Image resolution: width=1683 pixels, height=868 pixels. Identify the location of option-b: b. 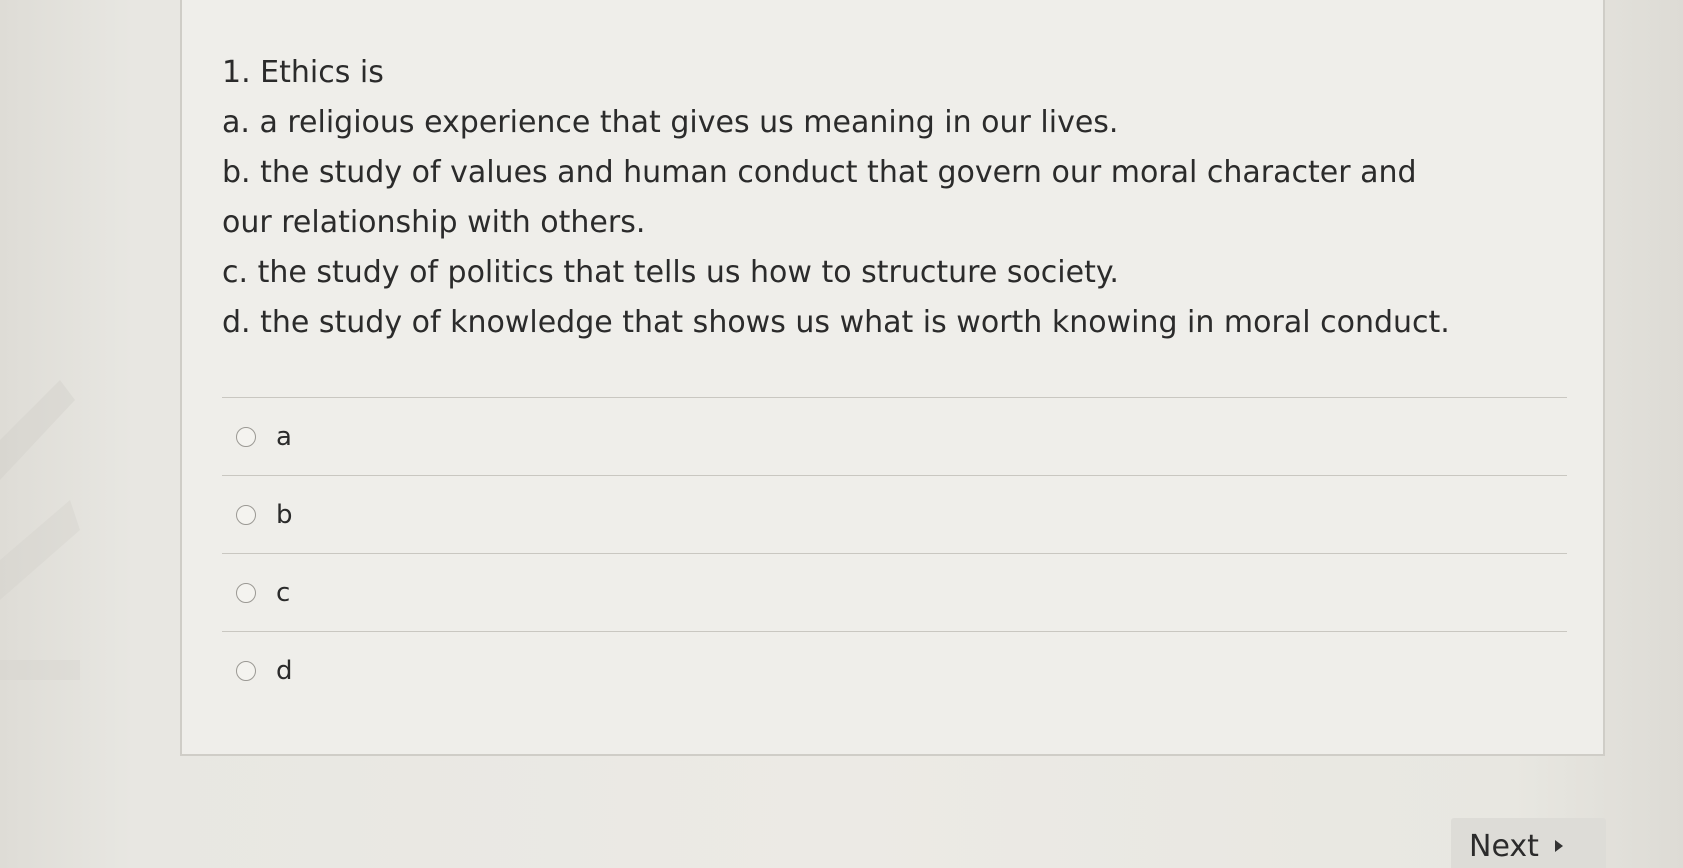
(894, 514).